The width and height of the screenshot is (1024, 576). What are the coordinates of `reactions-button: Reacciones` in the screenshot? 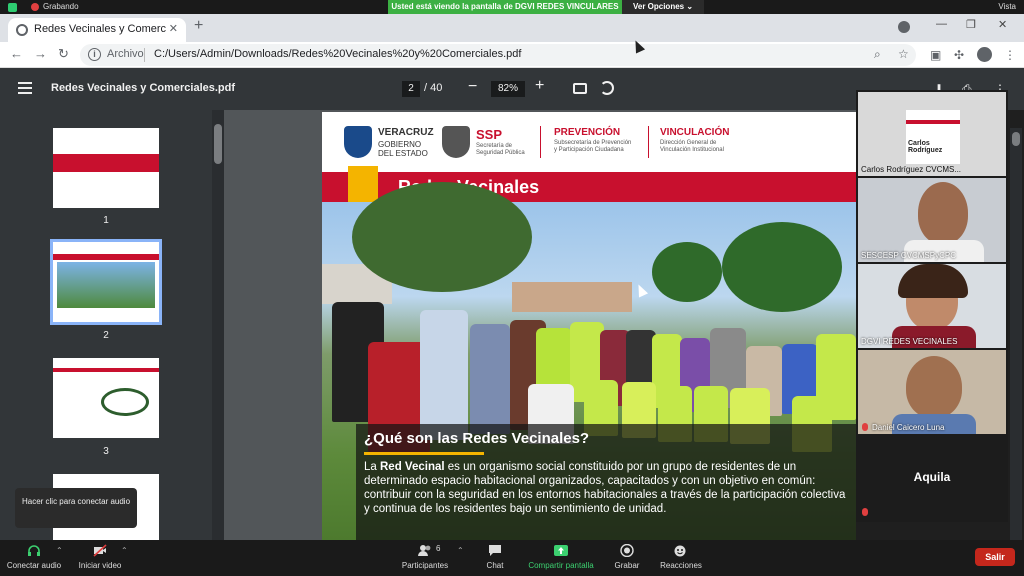 It's located at (681, 557).